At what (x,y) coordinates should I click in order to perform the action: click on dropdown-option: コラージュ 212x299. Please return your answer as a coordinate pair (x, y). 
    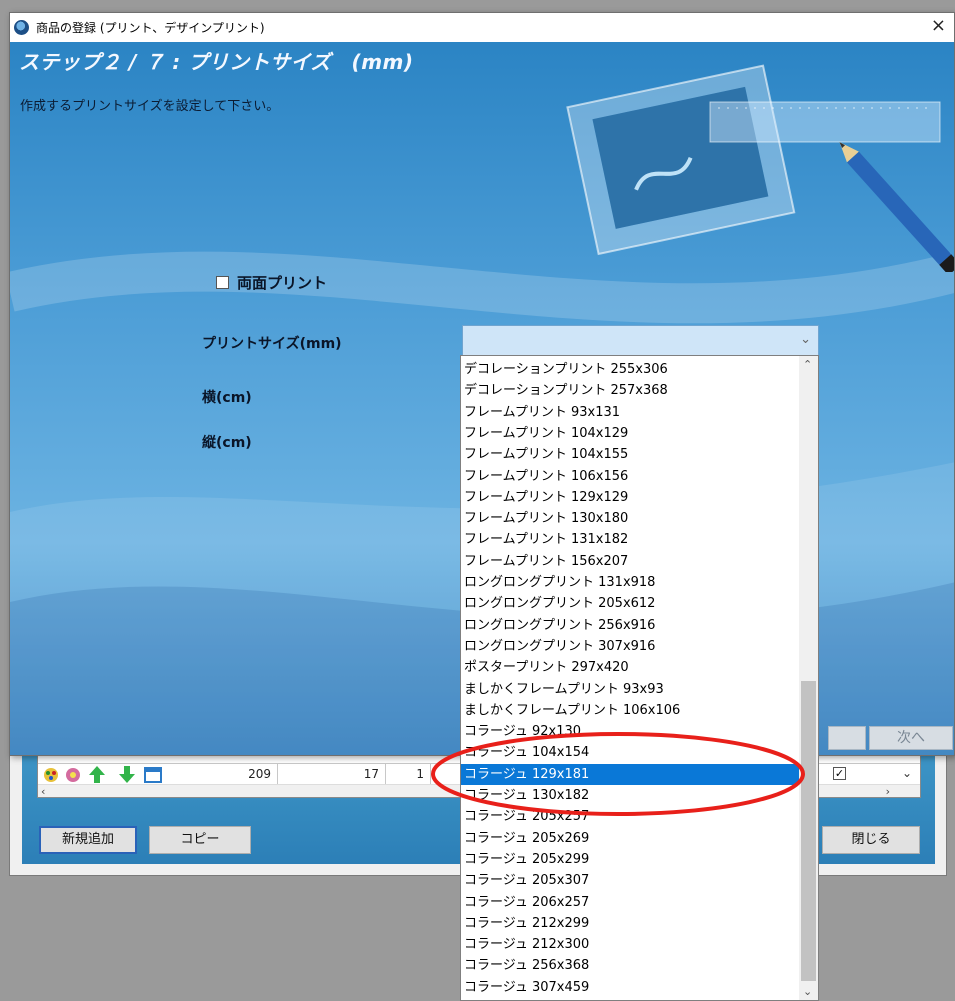
    Looking at the image, I should click on (630, 923).